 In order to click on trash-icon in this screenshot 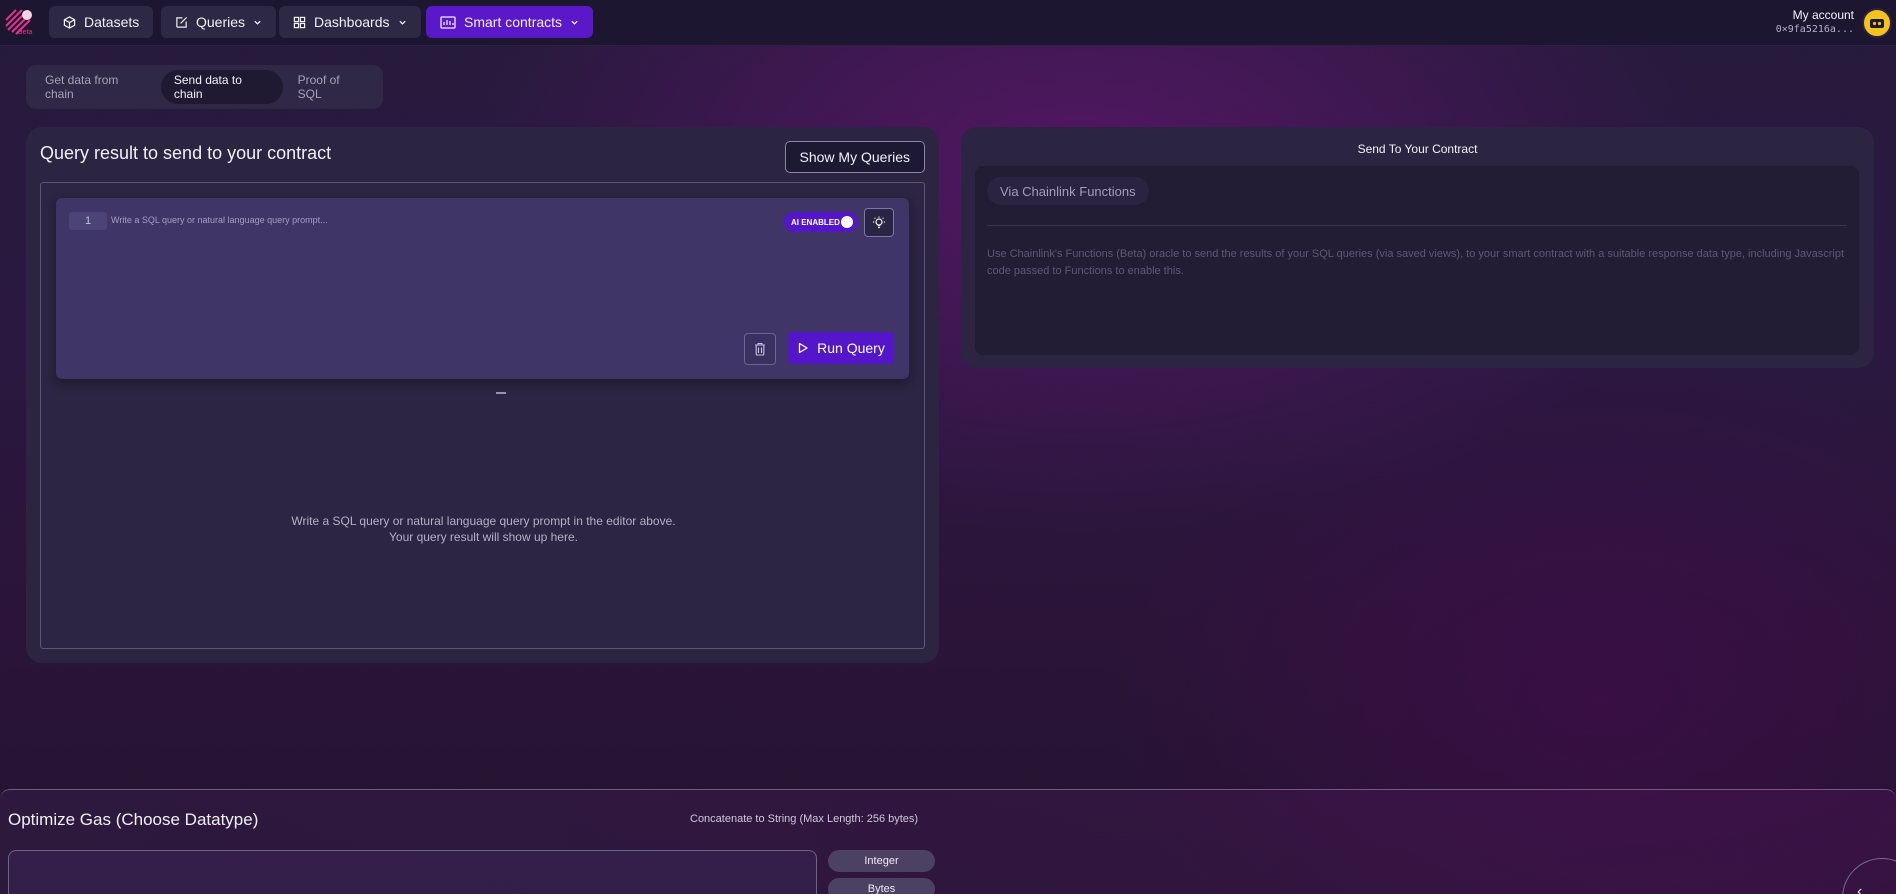, I will do `click(760, 349)`.